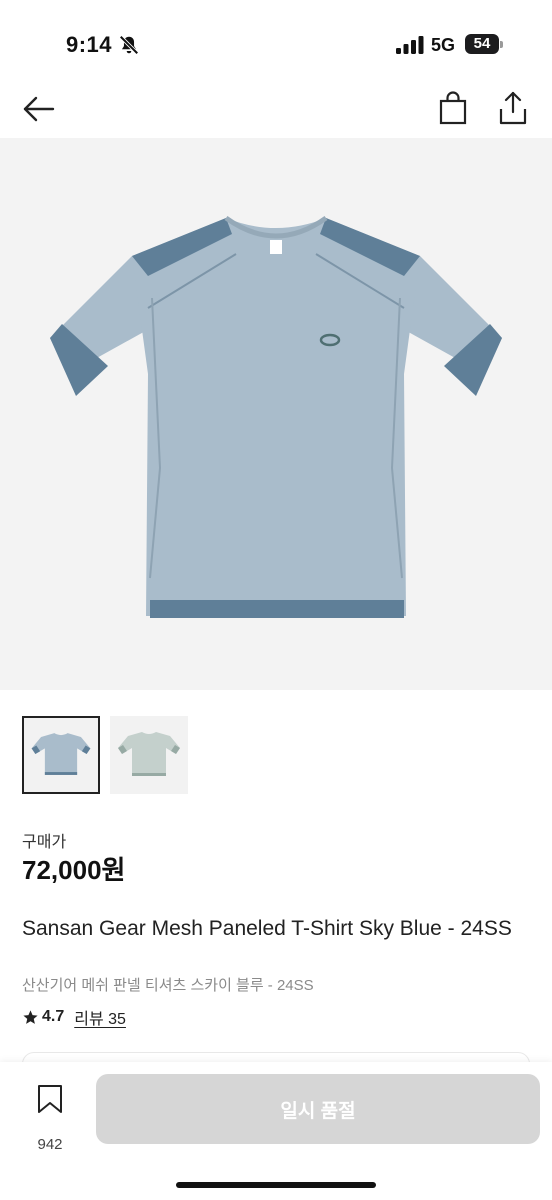 The height and width of the screenshot is (1200, 552). I want to click on home-indicator, so click(276, 1185).